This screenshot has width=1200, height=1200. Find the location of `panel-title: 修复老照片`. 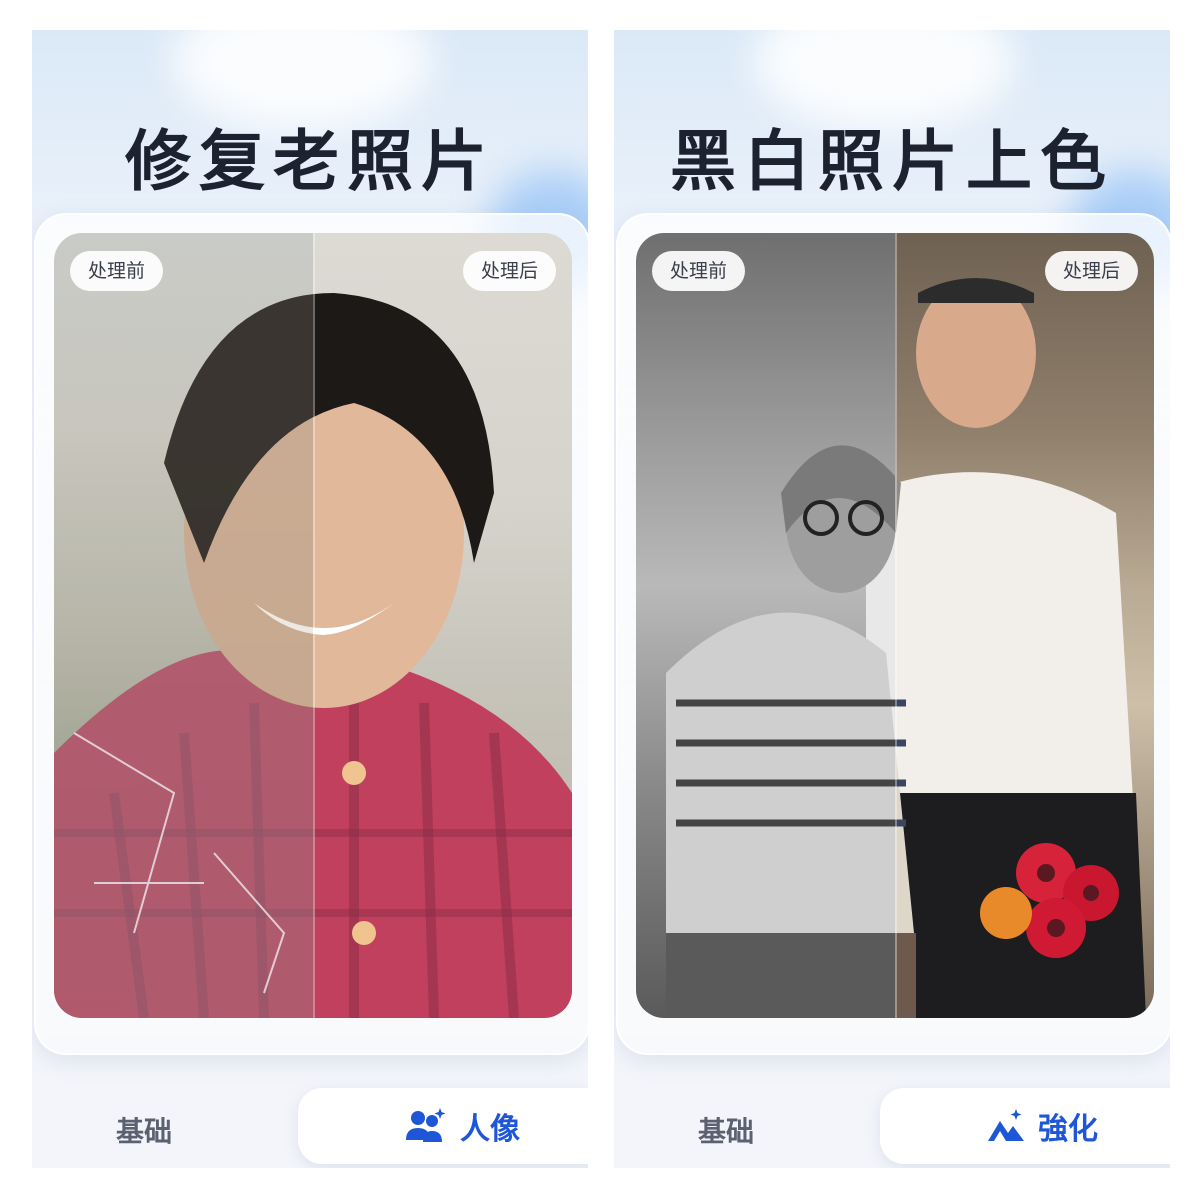

panel-title: 修复老照片 is located at coordinates (310, 161).